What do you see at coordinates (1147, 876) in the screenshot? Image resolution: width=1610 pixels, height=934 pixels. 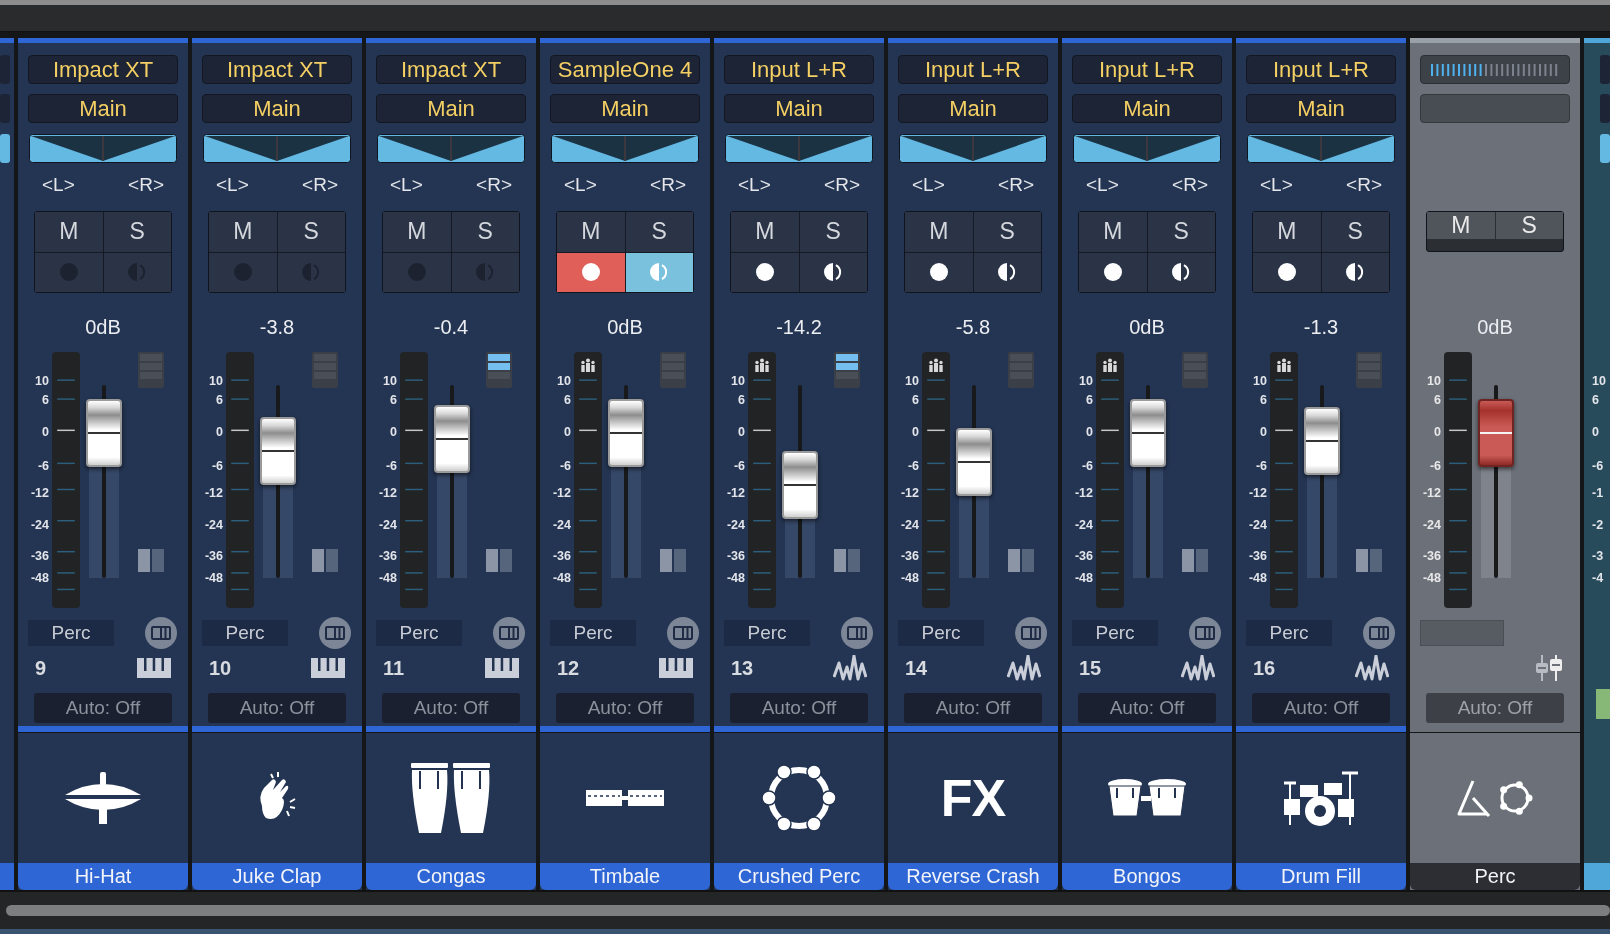 I see `track-name: Bongos` at bounding box center [1147, 876].